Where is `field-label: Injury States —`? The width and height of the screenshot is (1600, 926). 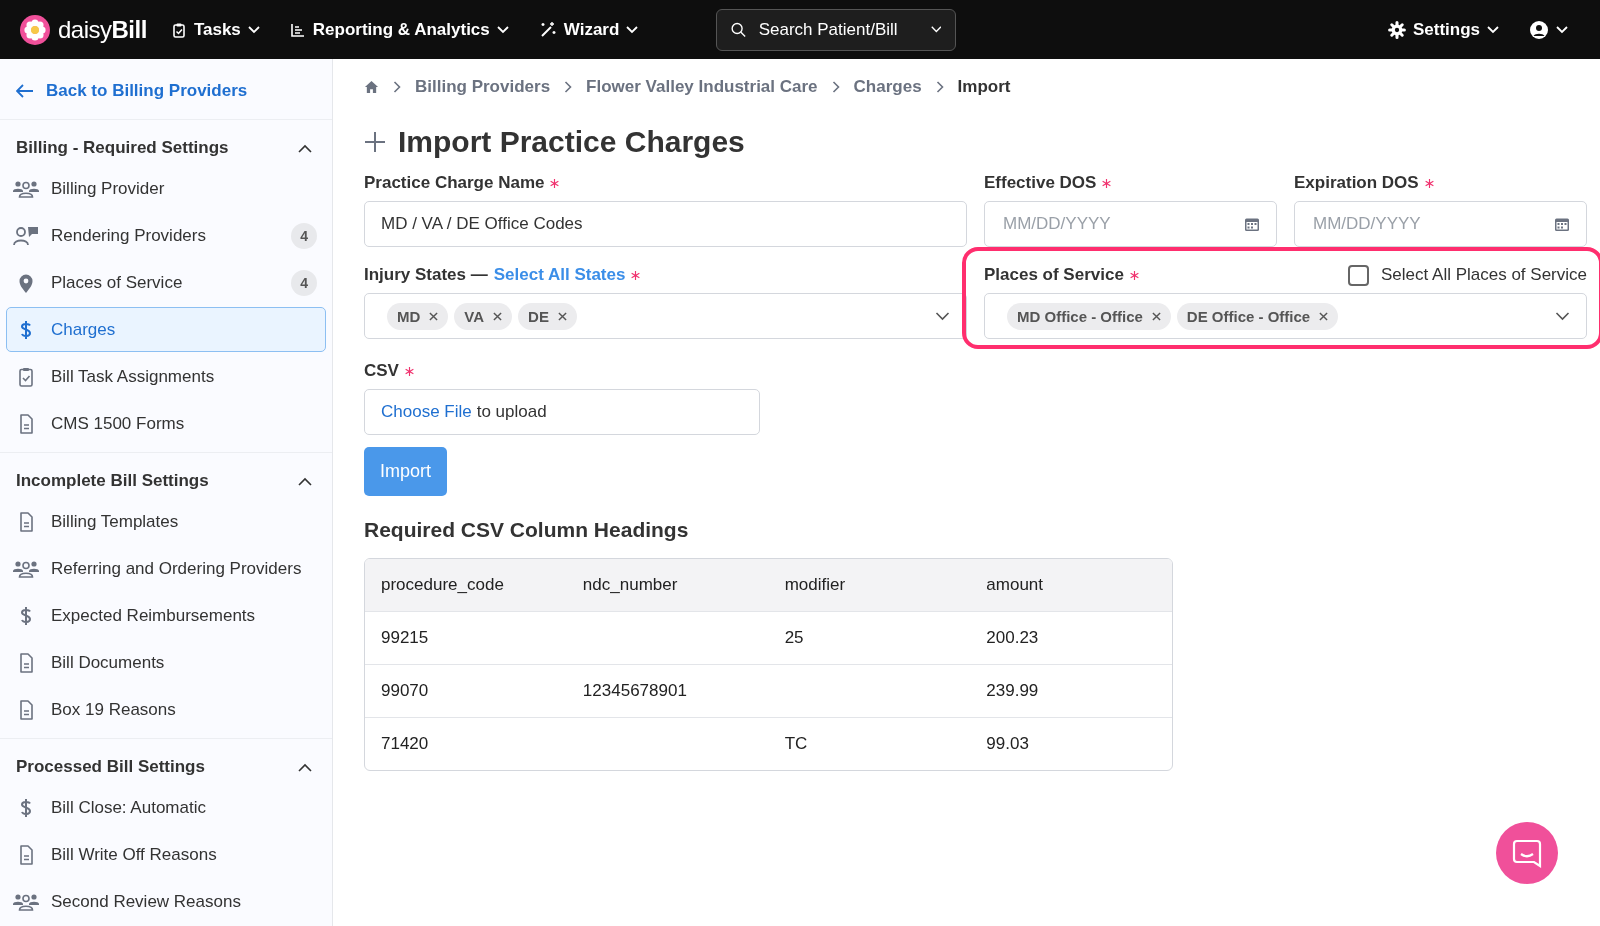
field-label: Injury States — is located at coordinates (426, 275).